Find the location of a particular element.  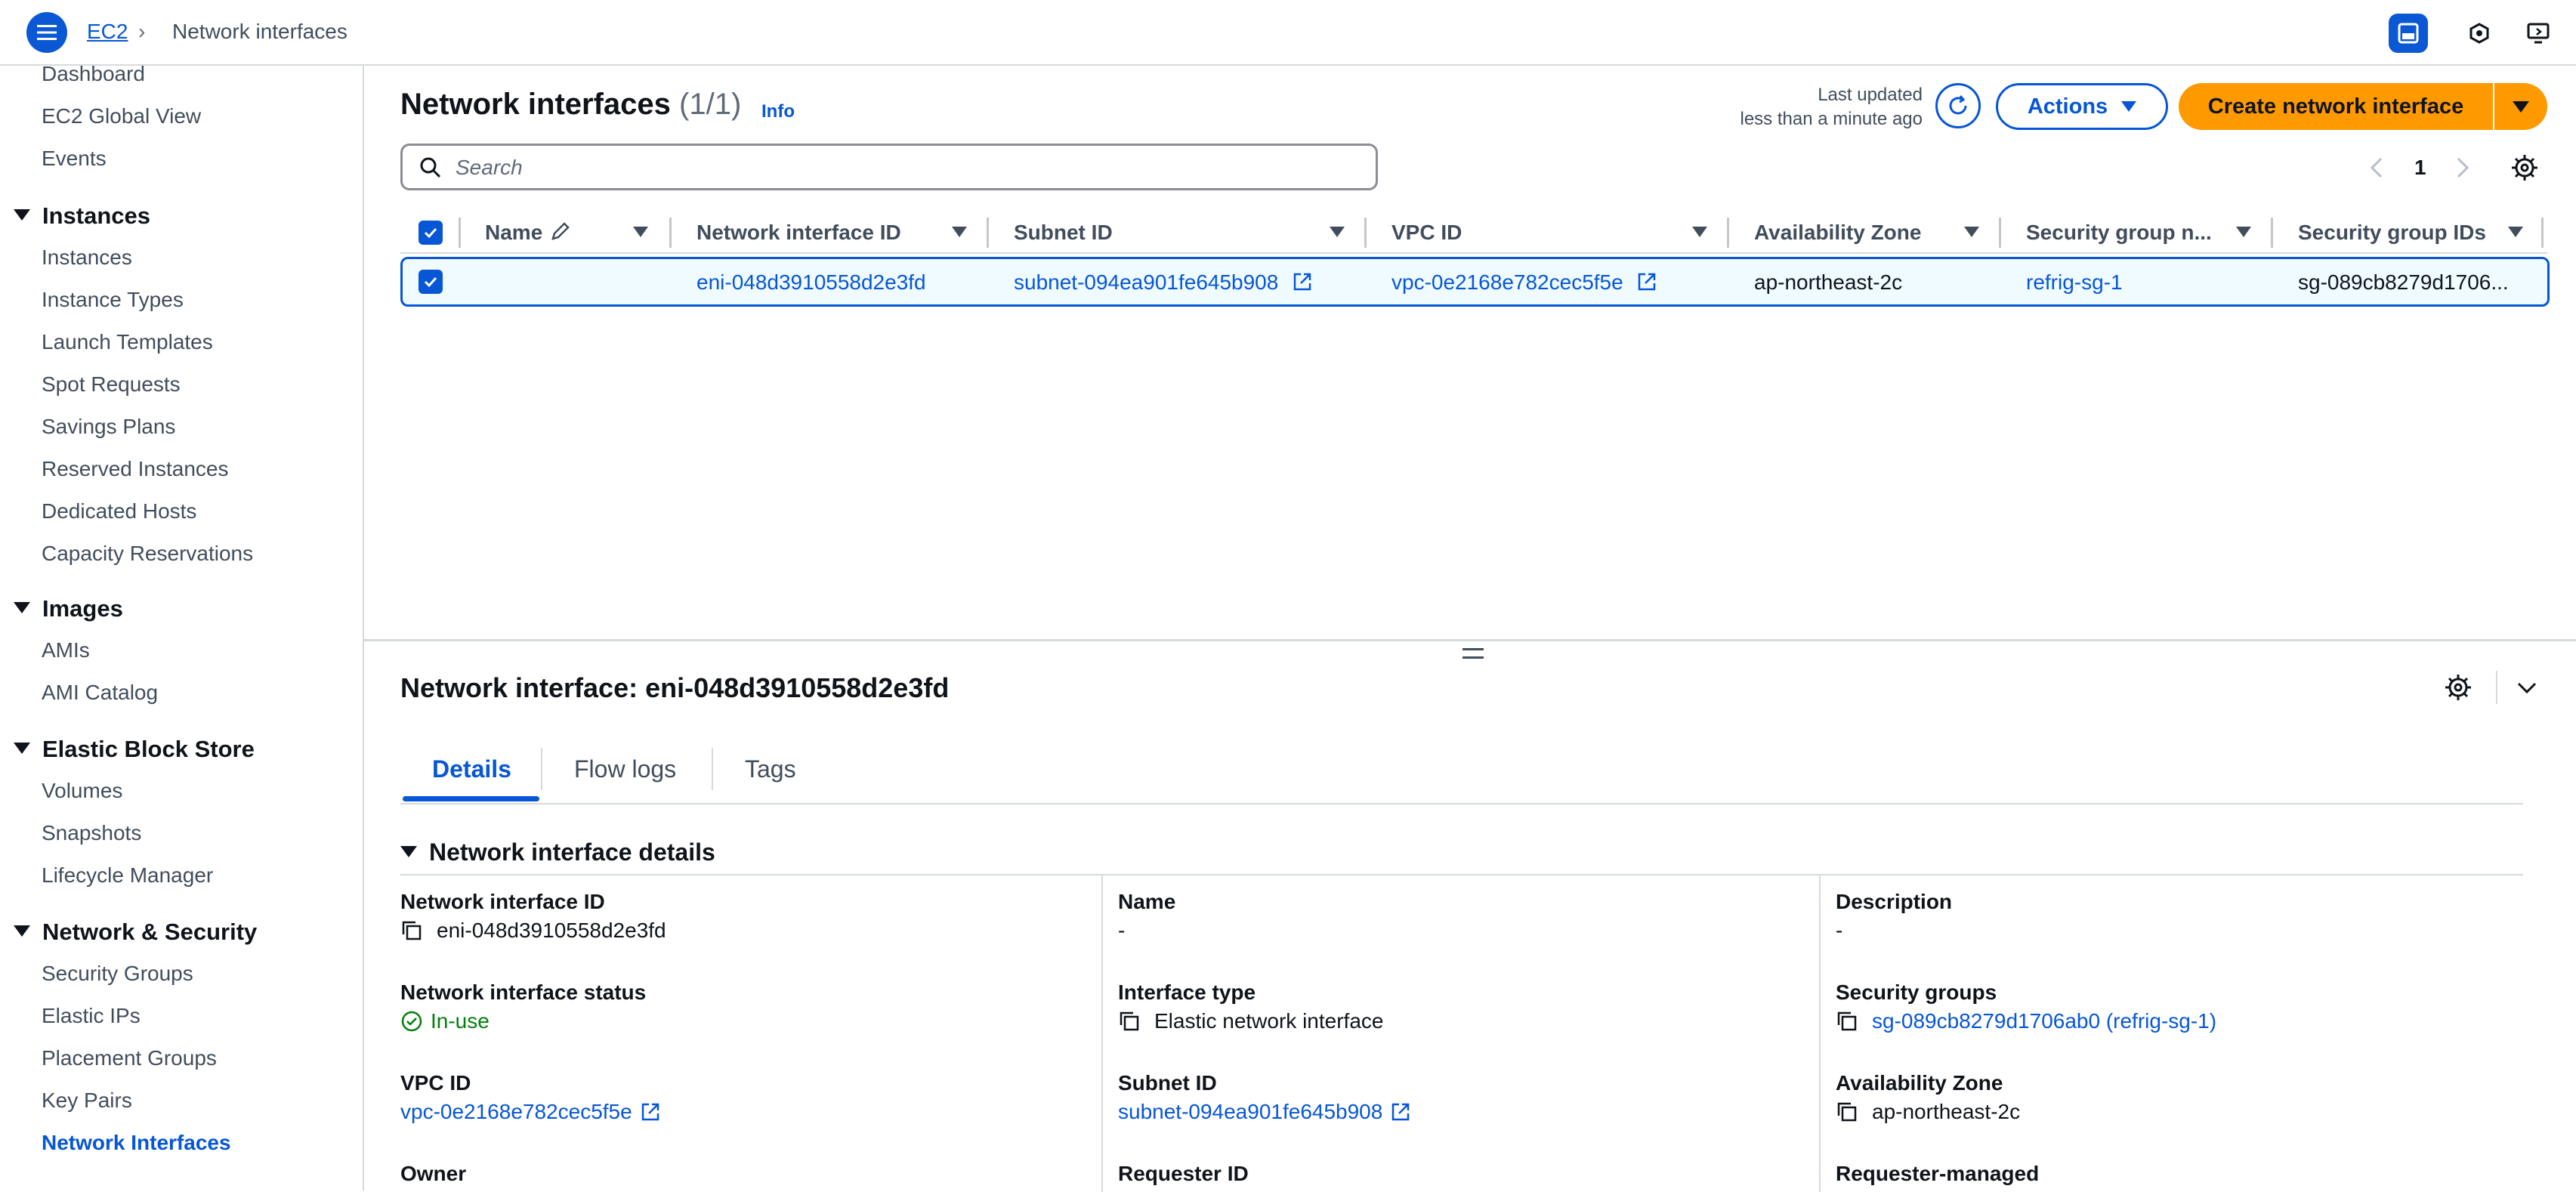

create-options-dropdown is located at coordinates (2520, 106).